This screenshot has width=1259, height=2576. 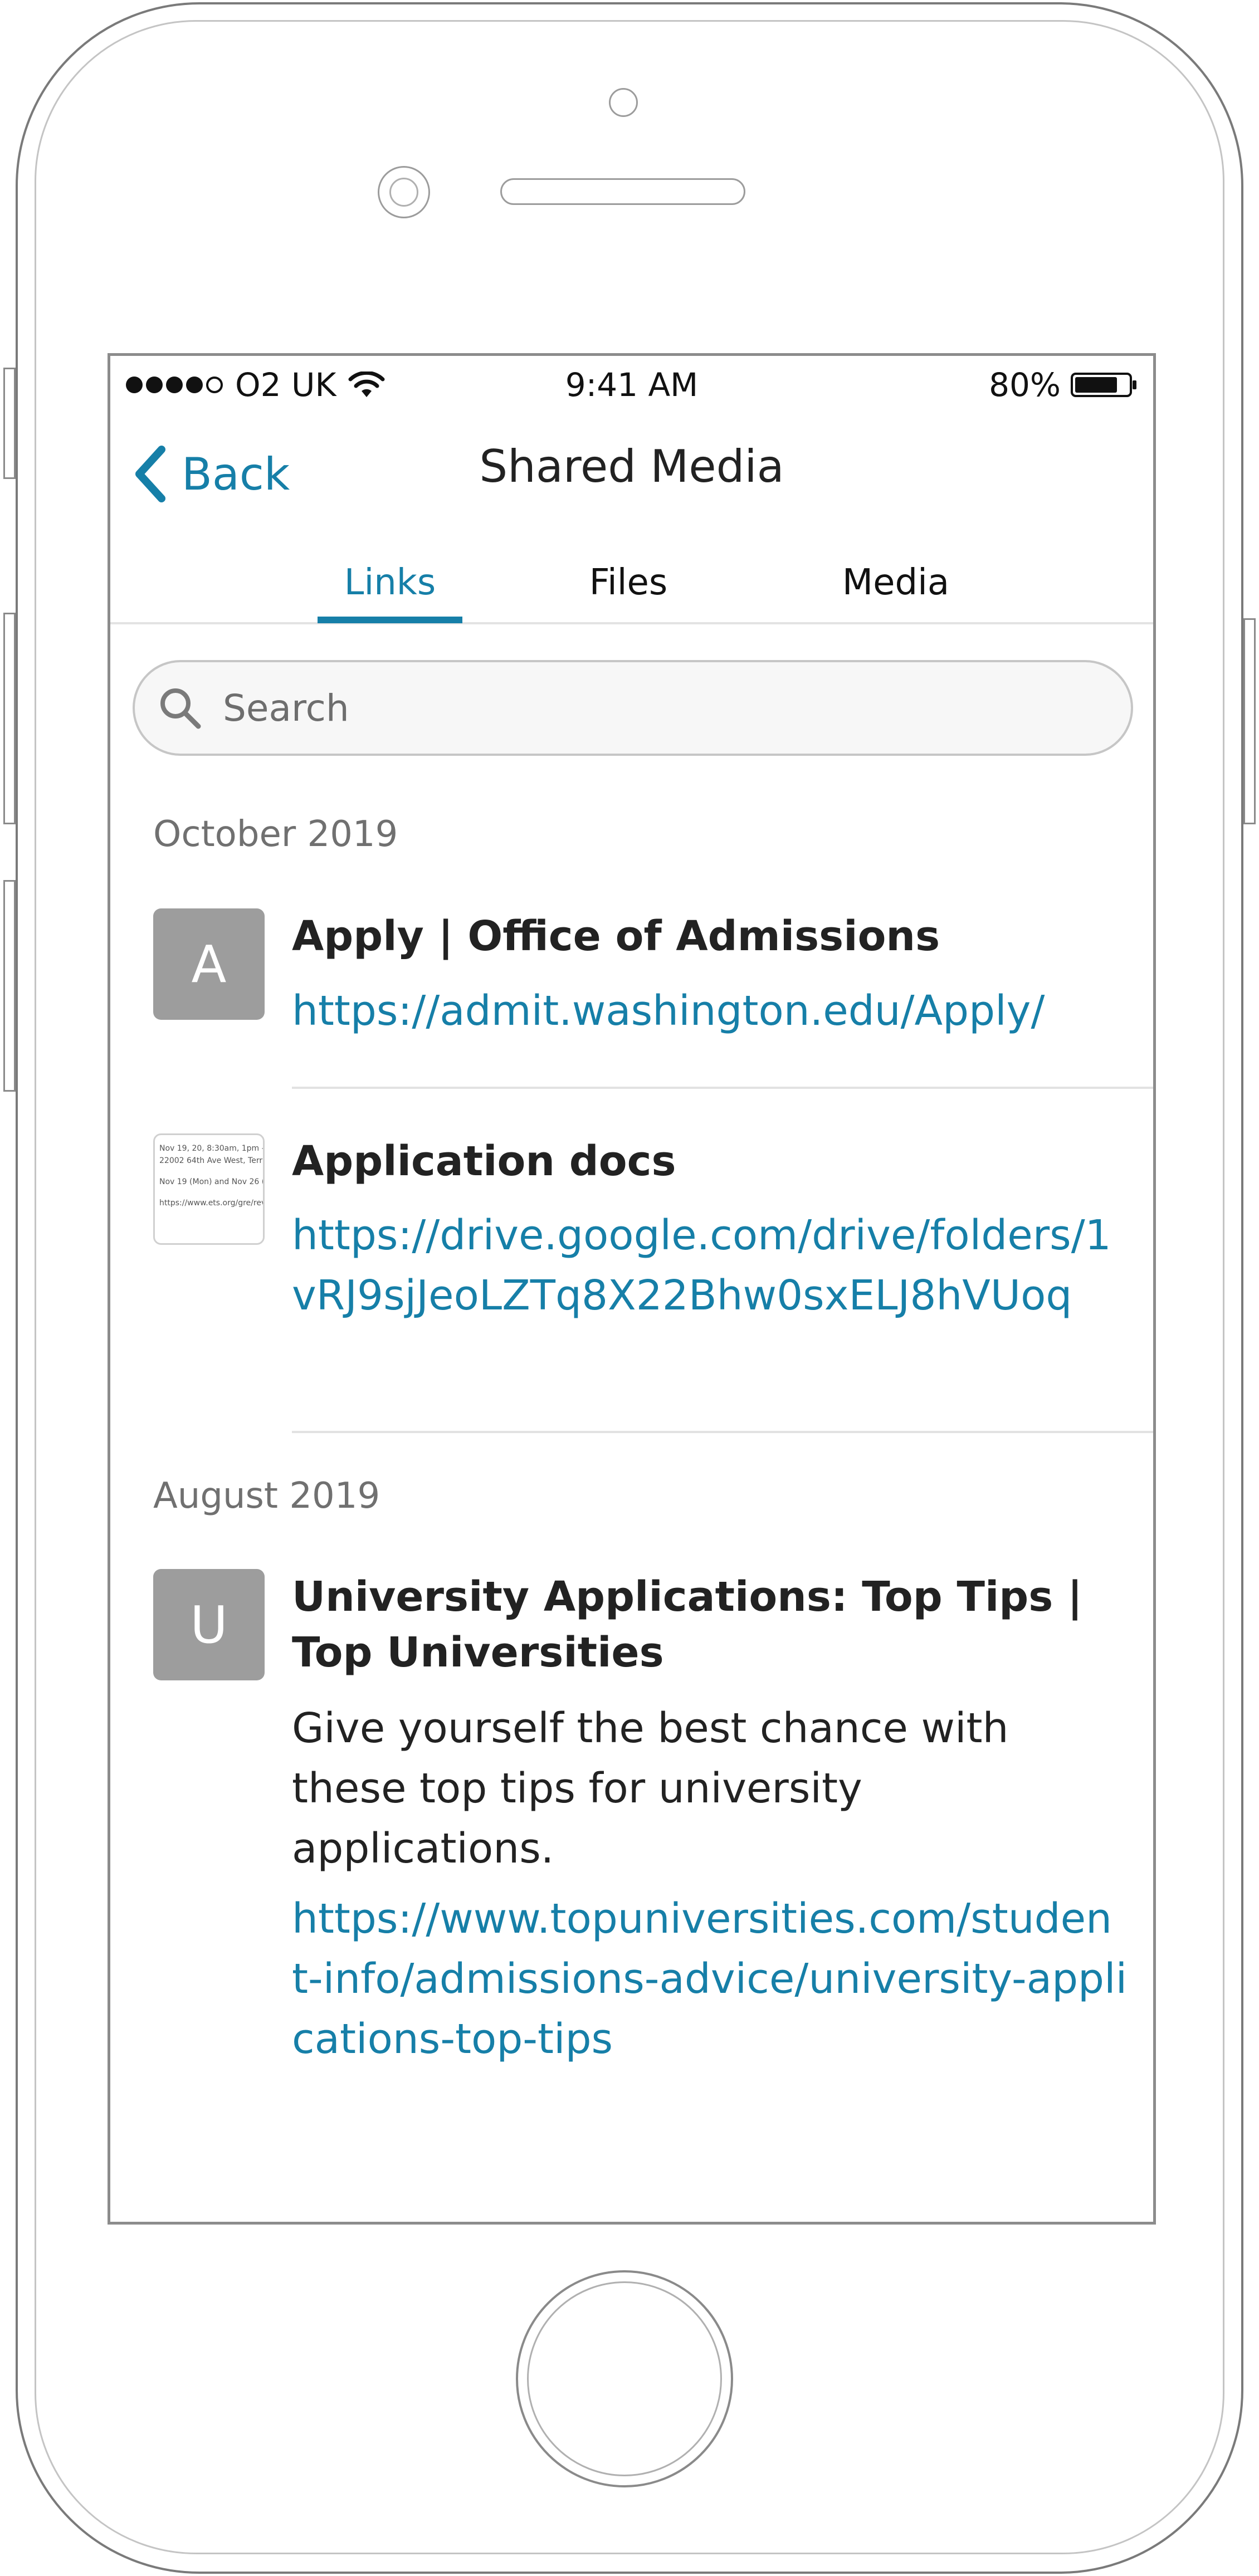 I want to click on avatar: A, so click(x=209, y=964).